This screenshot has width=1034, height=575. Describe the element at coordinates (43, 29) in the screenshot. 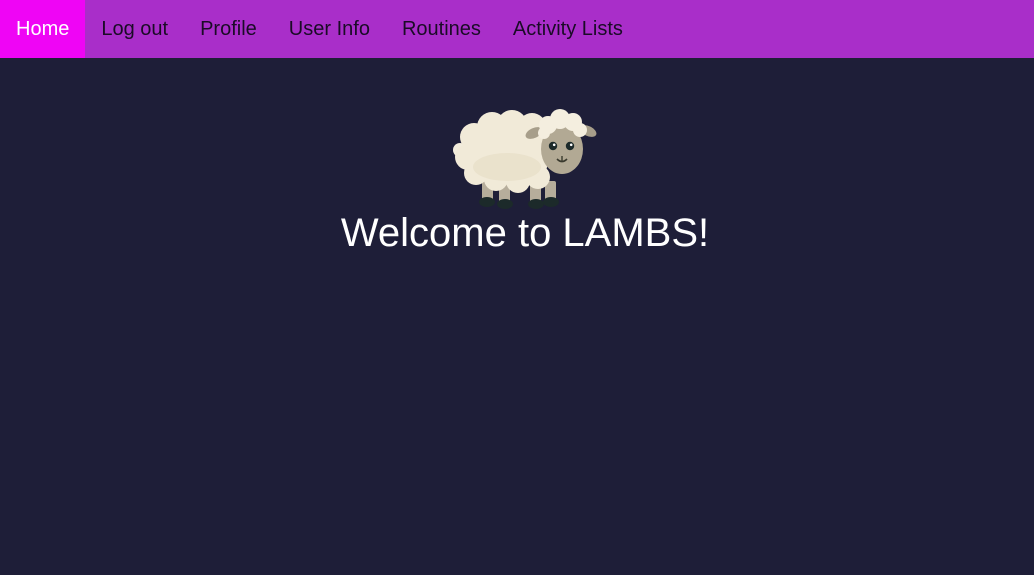

I see `nav-item-home: Home` at that location.